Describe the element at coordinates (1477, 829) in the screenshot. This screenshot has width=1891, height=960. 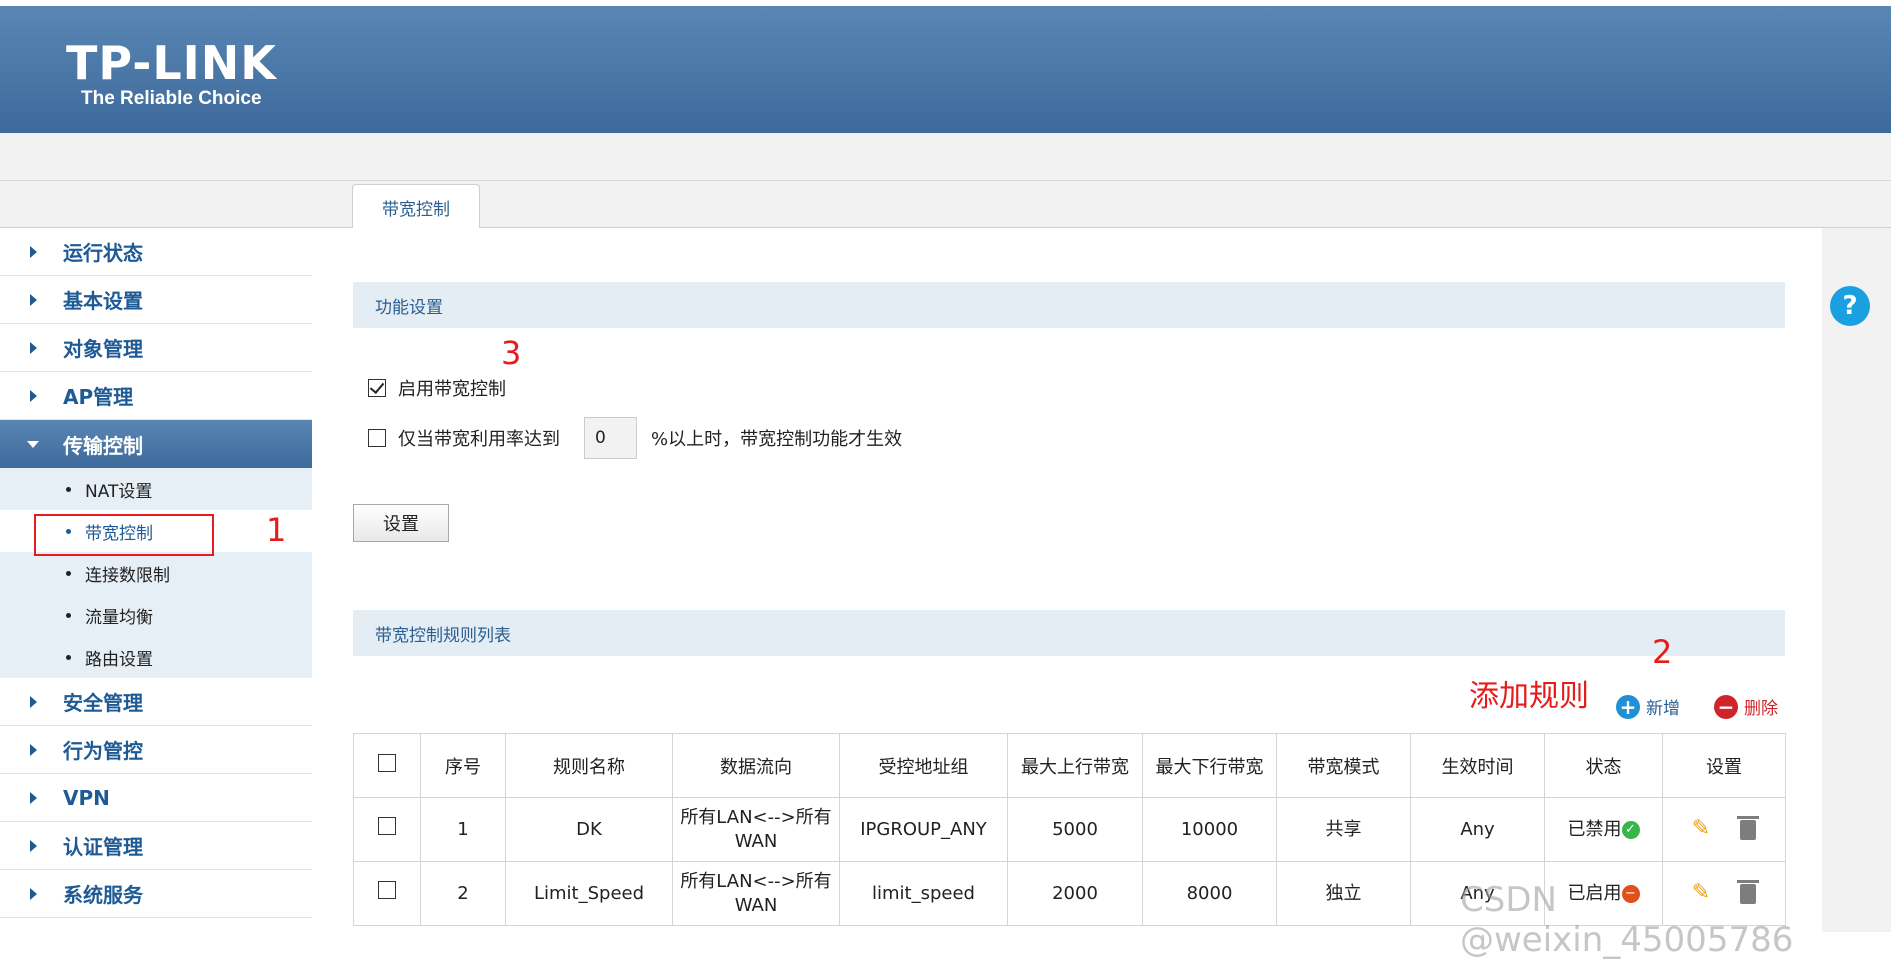
I see `cell-time: Any` at that location.